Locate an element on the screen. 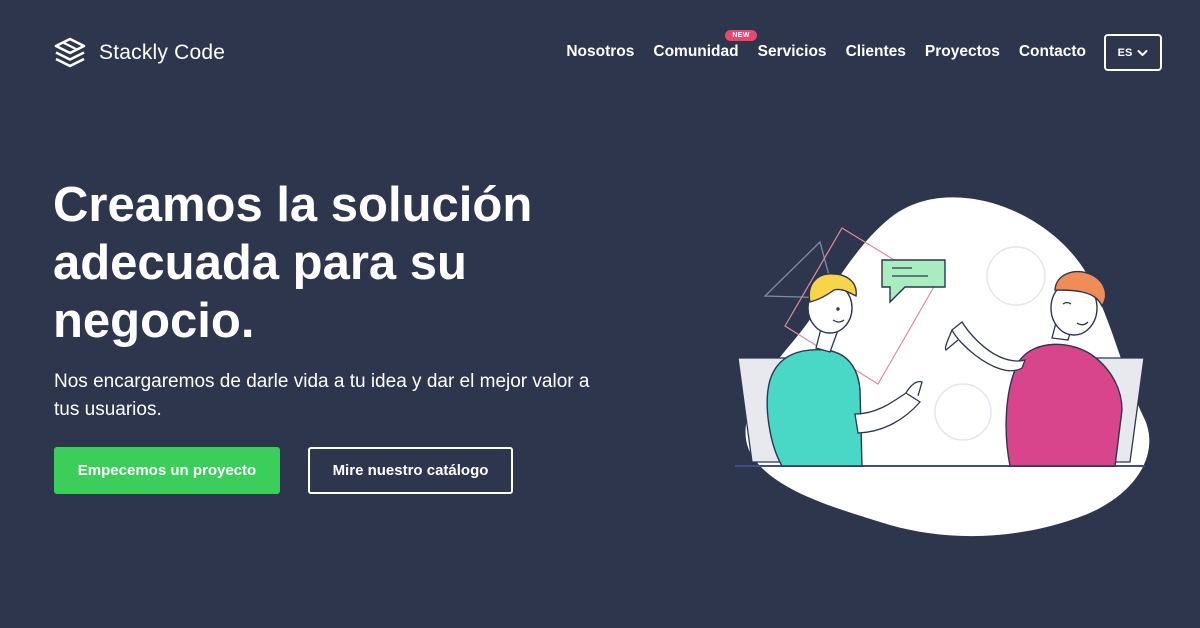 Image resolution: width=1200 pixels, height=628 pixels. nav-item-clientes: Clientes is located at coordinates (876, 52).